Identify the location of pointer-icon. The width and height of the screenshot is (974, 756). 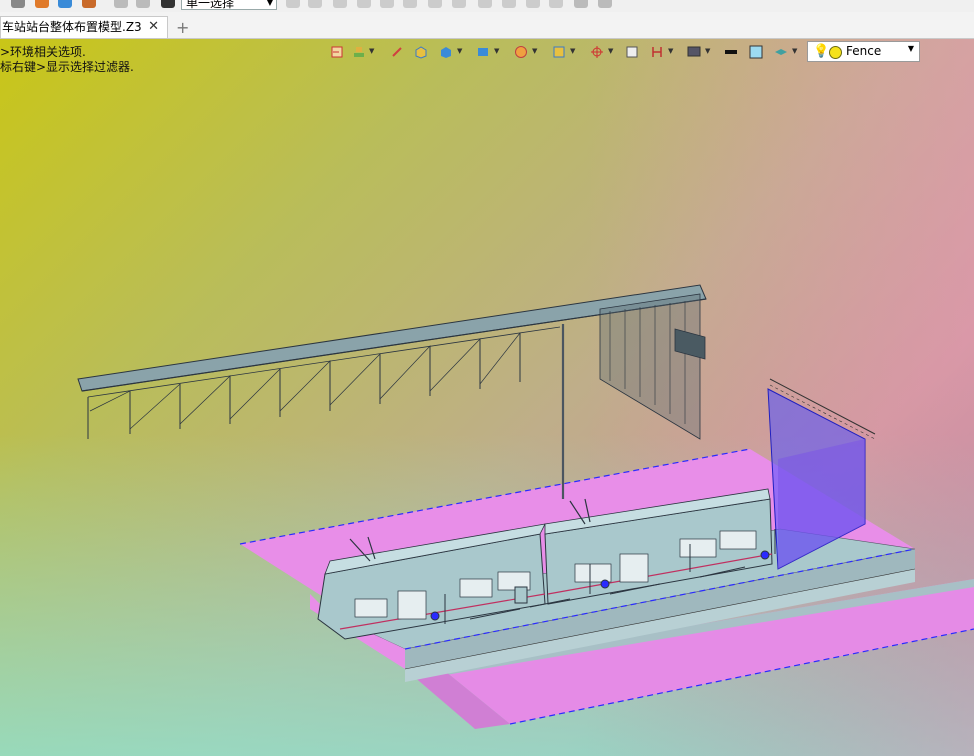
(293, 4).